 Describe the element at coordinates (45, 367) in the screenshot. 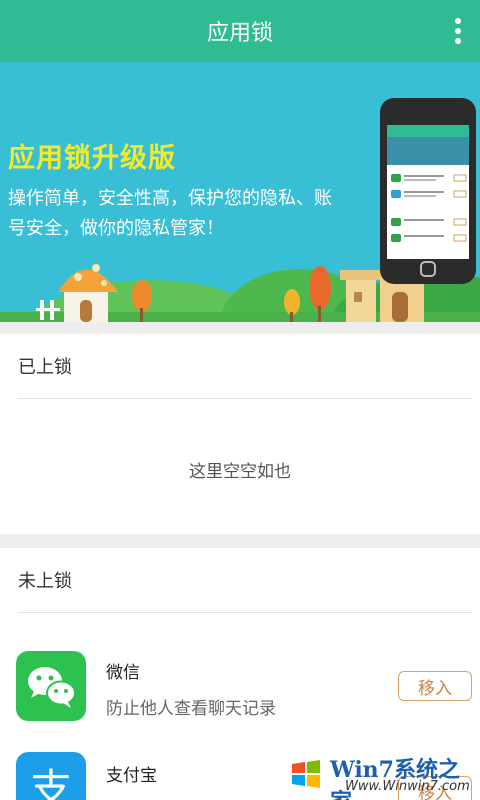

I see `locked-header: 已上锁` at that location.